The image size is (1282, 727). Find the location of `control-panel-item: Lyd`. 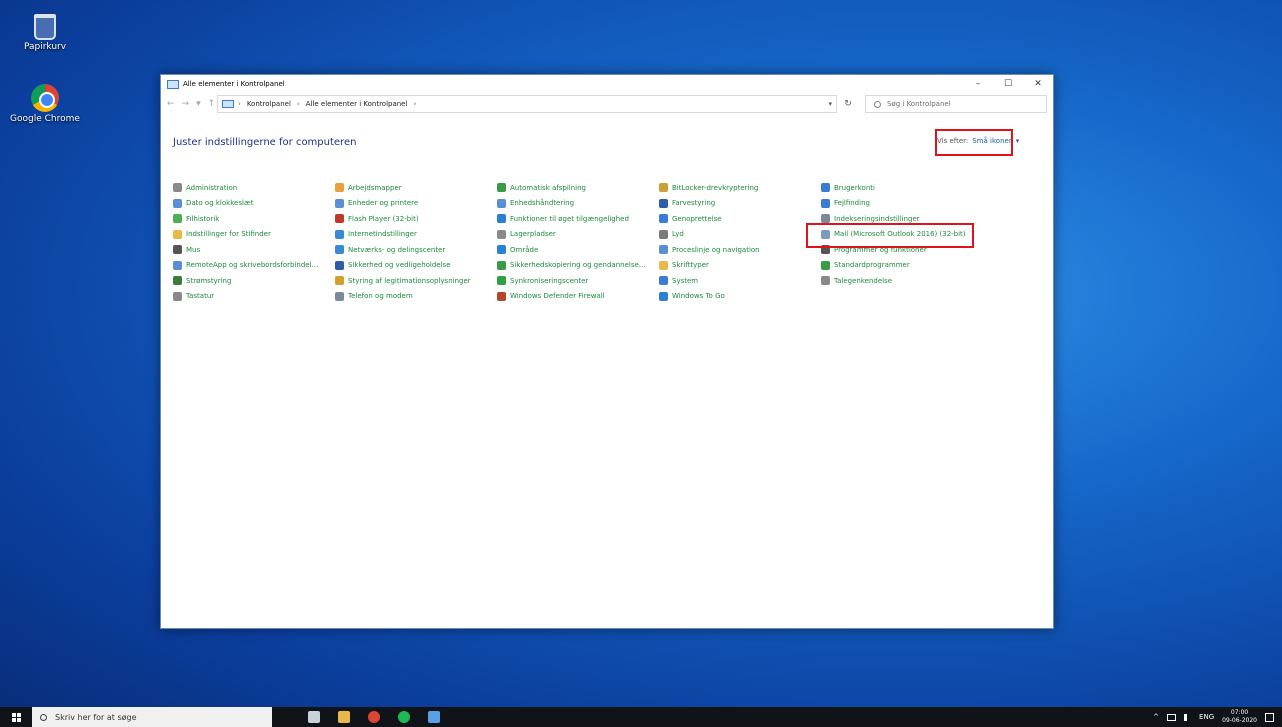

control-panel-item: Lyd is located at coordinates (740, 235).